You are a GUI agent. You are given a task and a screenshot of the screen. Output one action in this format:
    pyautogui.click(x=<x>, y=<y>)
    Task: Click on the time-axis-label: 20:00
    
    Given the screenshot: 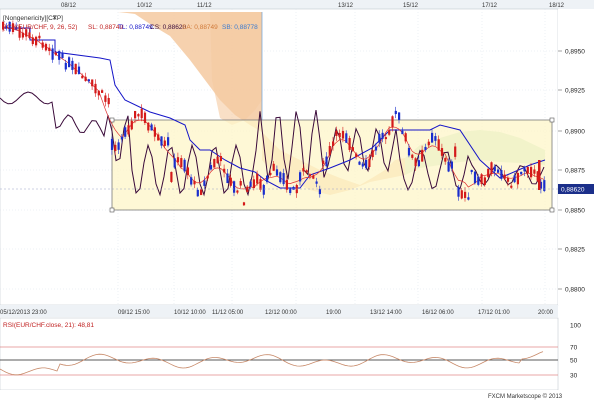 What is the action you would take?
    pyautogui.click(x=546, y=313)
    